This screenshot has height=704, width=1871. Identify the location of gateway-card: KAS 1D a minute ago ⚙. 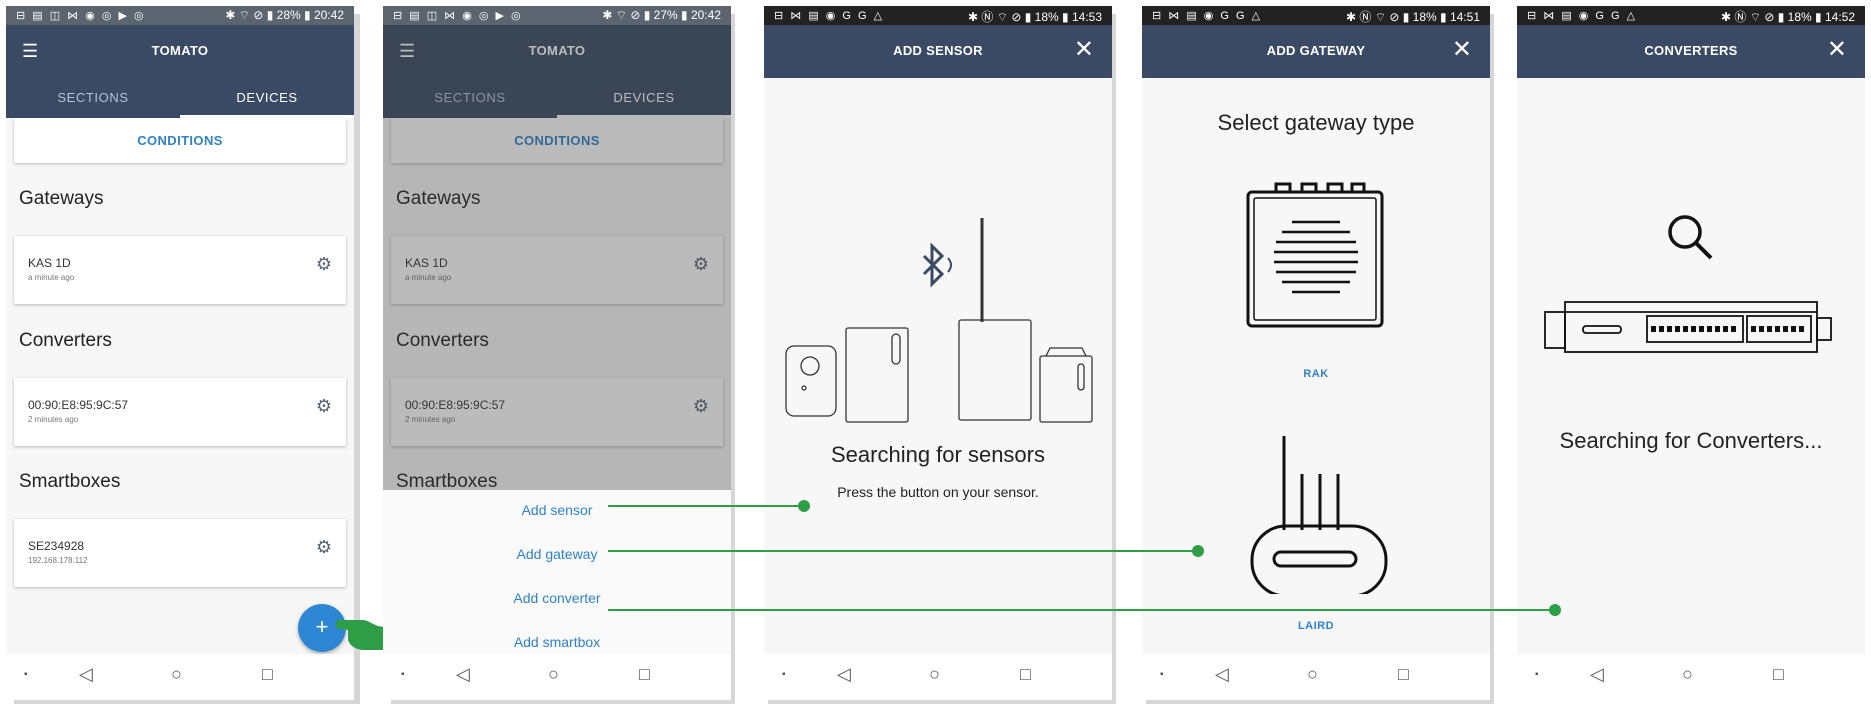
(180, 270).